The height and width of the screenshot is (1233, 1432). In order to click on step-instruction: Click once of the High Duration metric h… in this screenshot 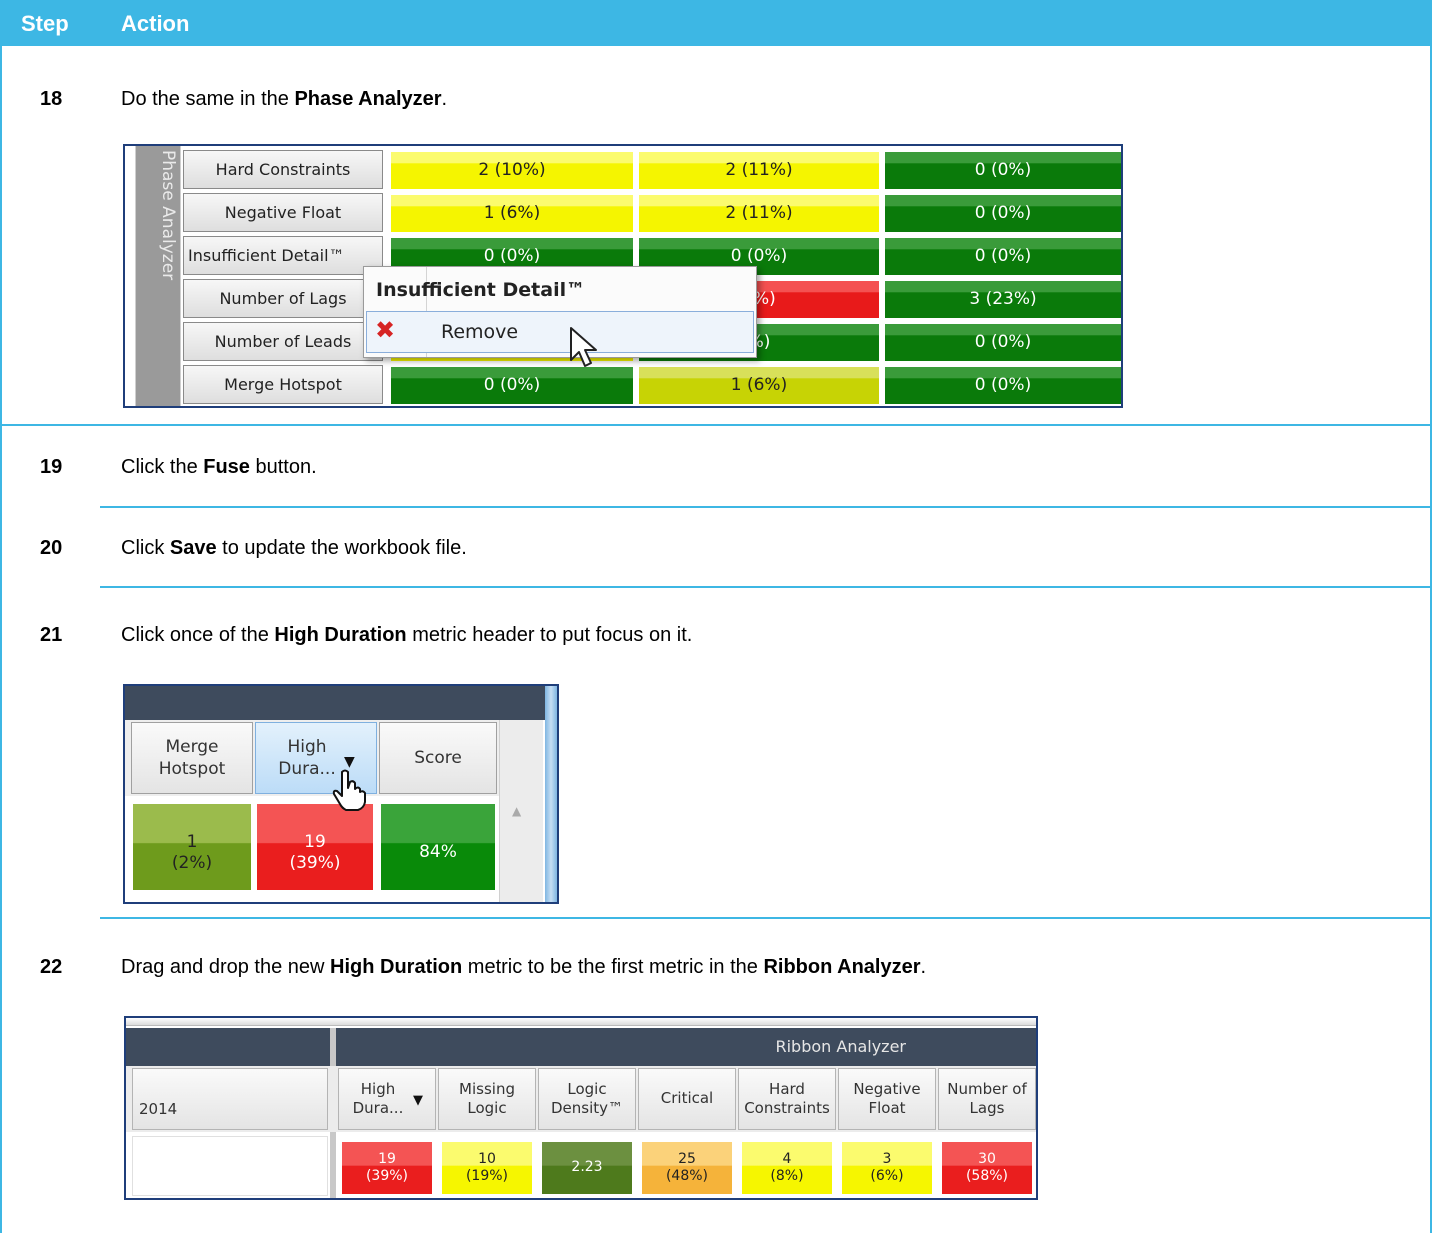, I will do `click(407, 635)`.